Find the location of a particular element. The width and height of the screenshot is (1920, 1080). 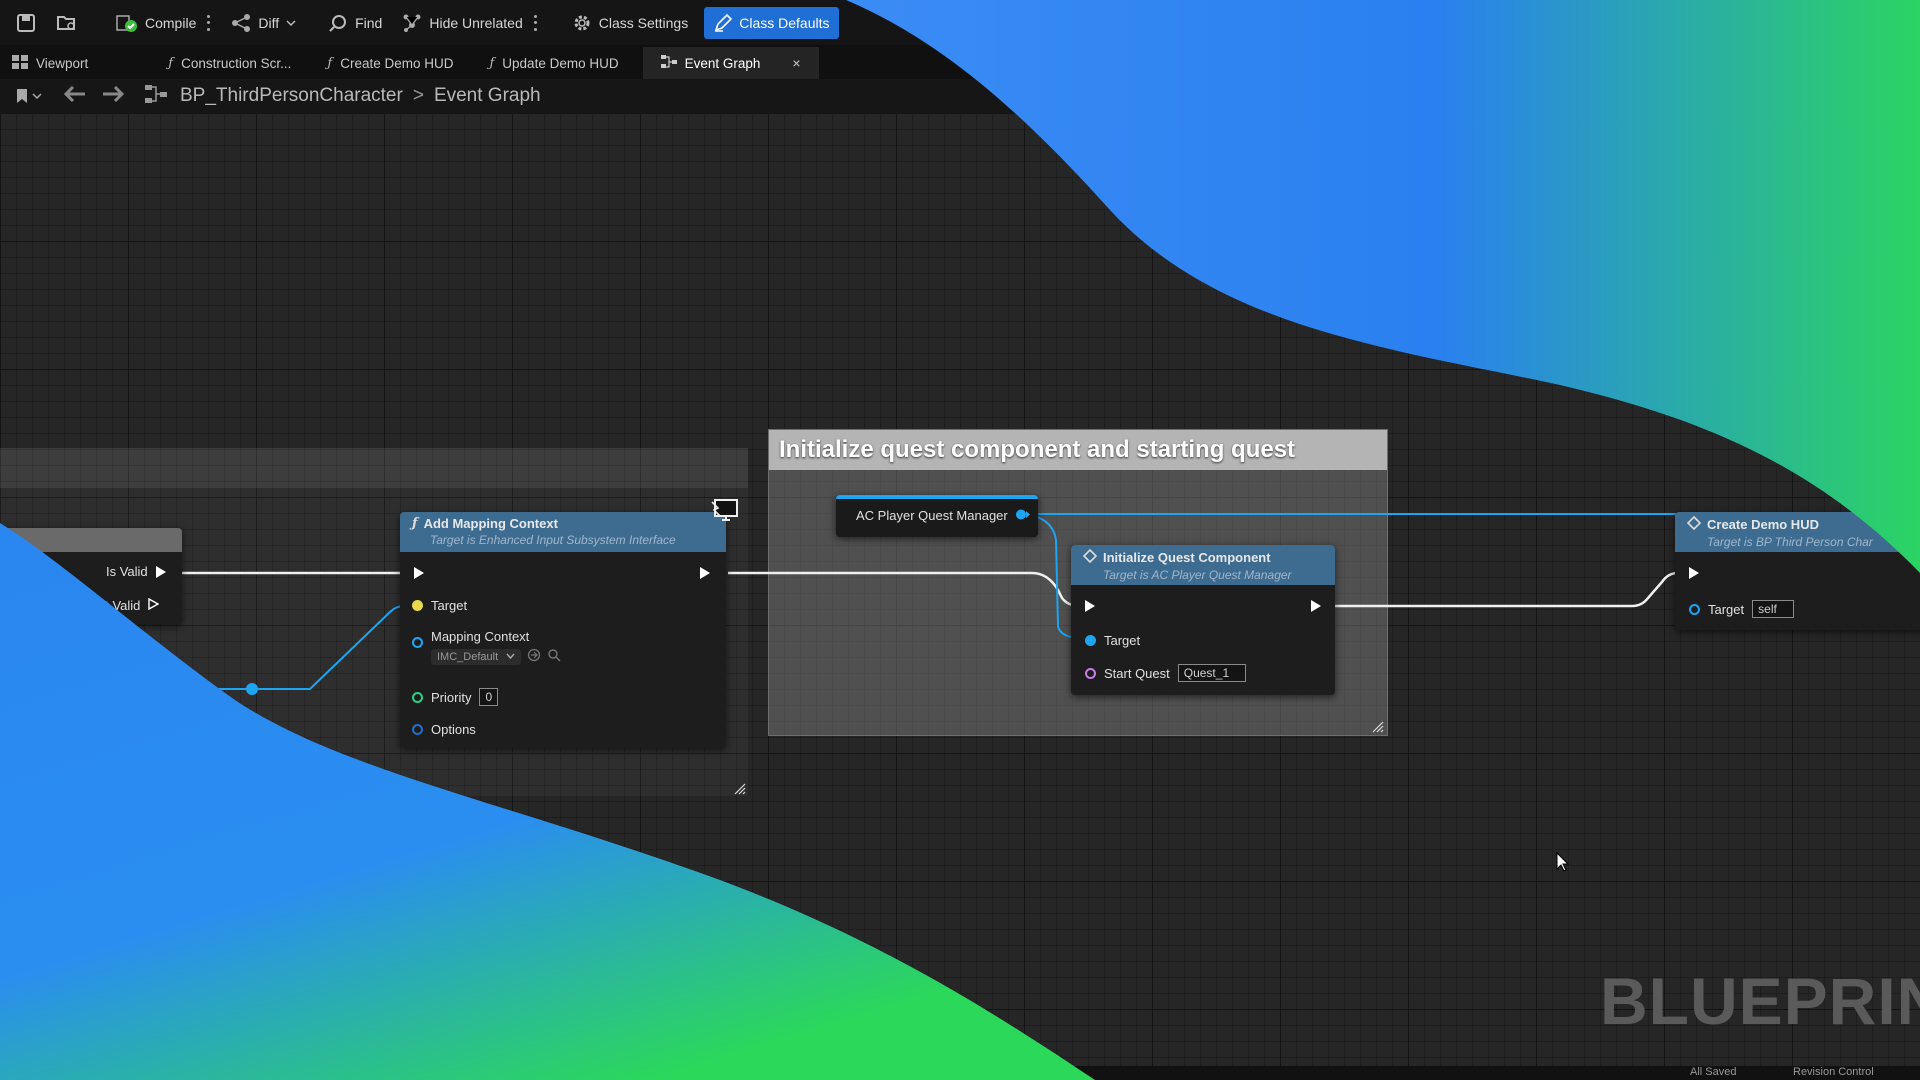

blueprint-watermark: BLUEPRINT is located at coordinates (1760, 1001).